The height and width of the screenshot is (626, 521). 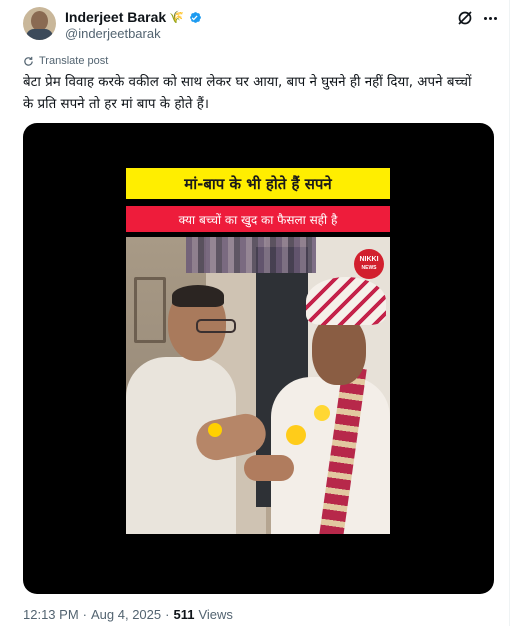 I want to click on post-date: Aug 4, 2025, so click(x=126, y=614).